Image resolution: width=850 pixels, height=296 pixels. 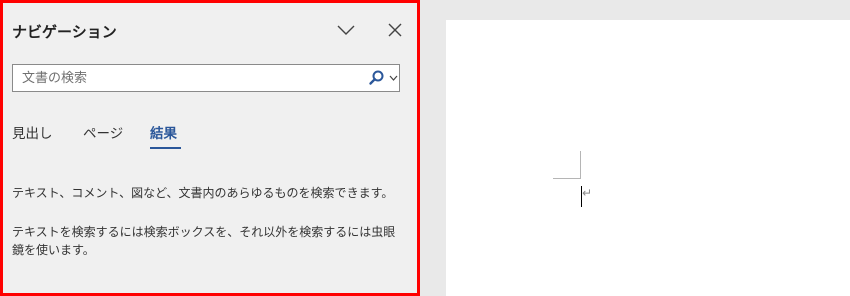 I want to click on search-input, so click(x=185, y=78).